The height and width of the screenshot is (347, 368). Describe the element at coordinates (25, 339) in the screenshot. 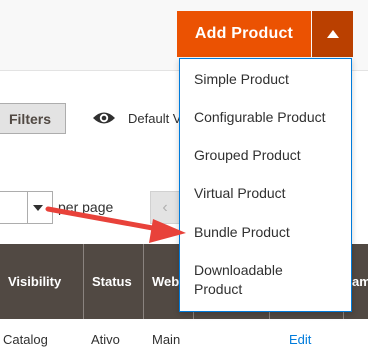

I see `cell-visibility: Catalog` at that location.